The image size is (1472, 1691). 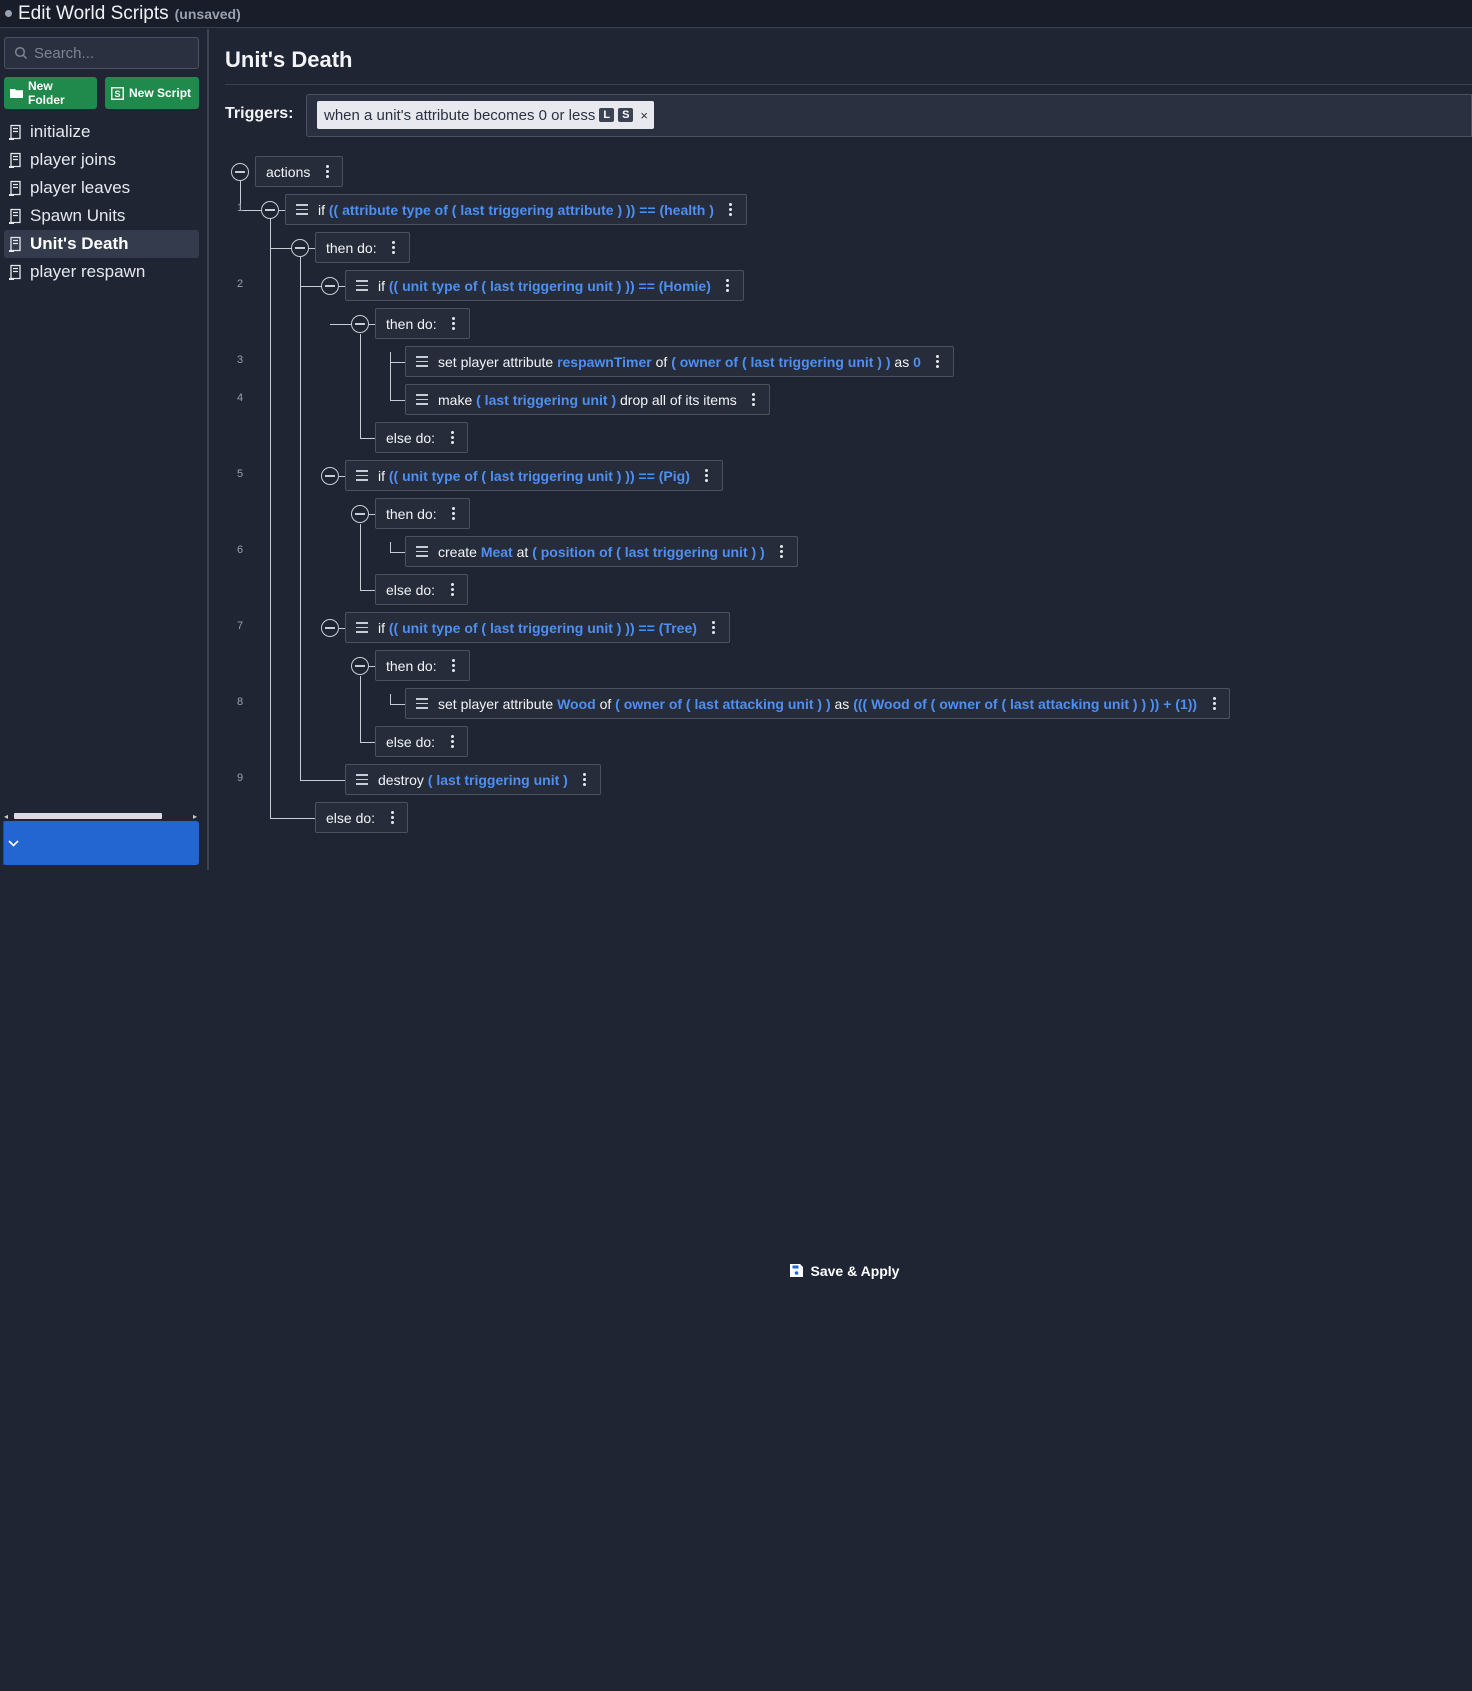 I want to click on script-item: player joins, so click(x=101, y=160).